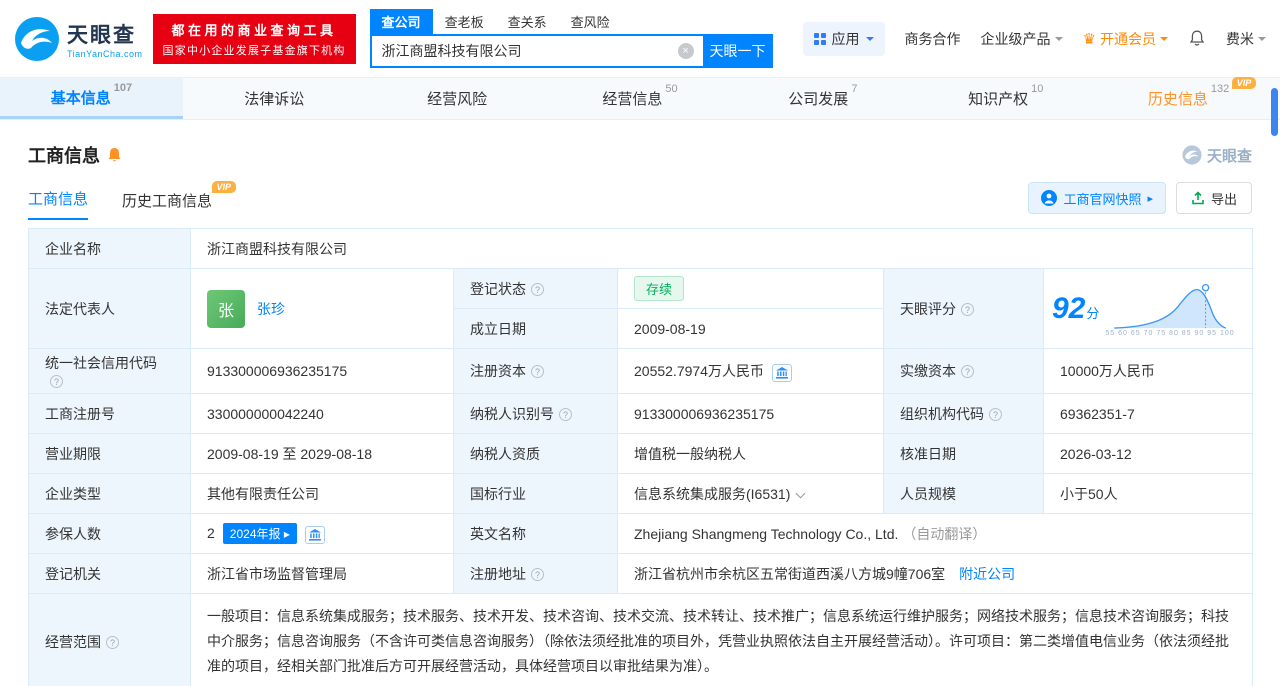 The width and height of the screenshot is (1280, 686). I want to click on logo-text: 天眼查 TianYanCha.com, so click(105, 39).